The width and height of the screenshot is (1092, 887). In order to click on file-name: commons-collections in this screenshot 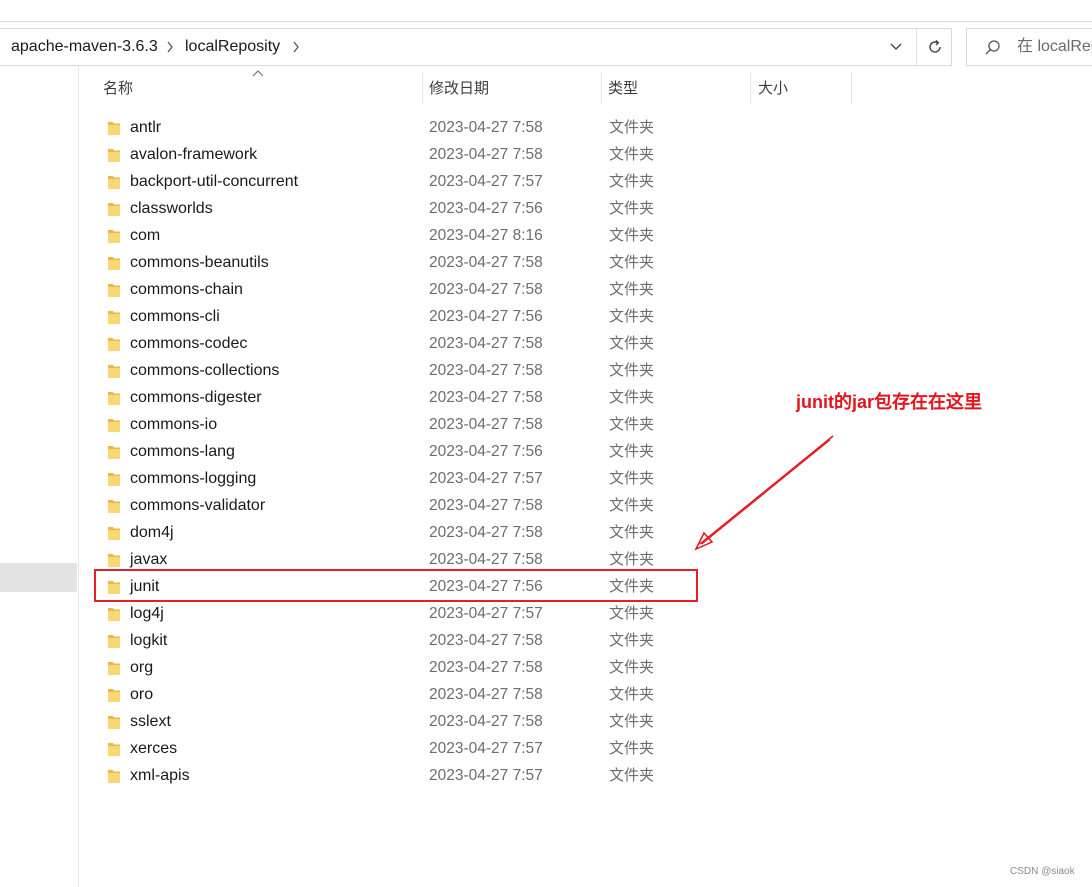, I will do `click(204, 370)`.